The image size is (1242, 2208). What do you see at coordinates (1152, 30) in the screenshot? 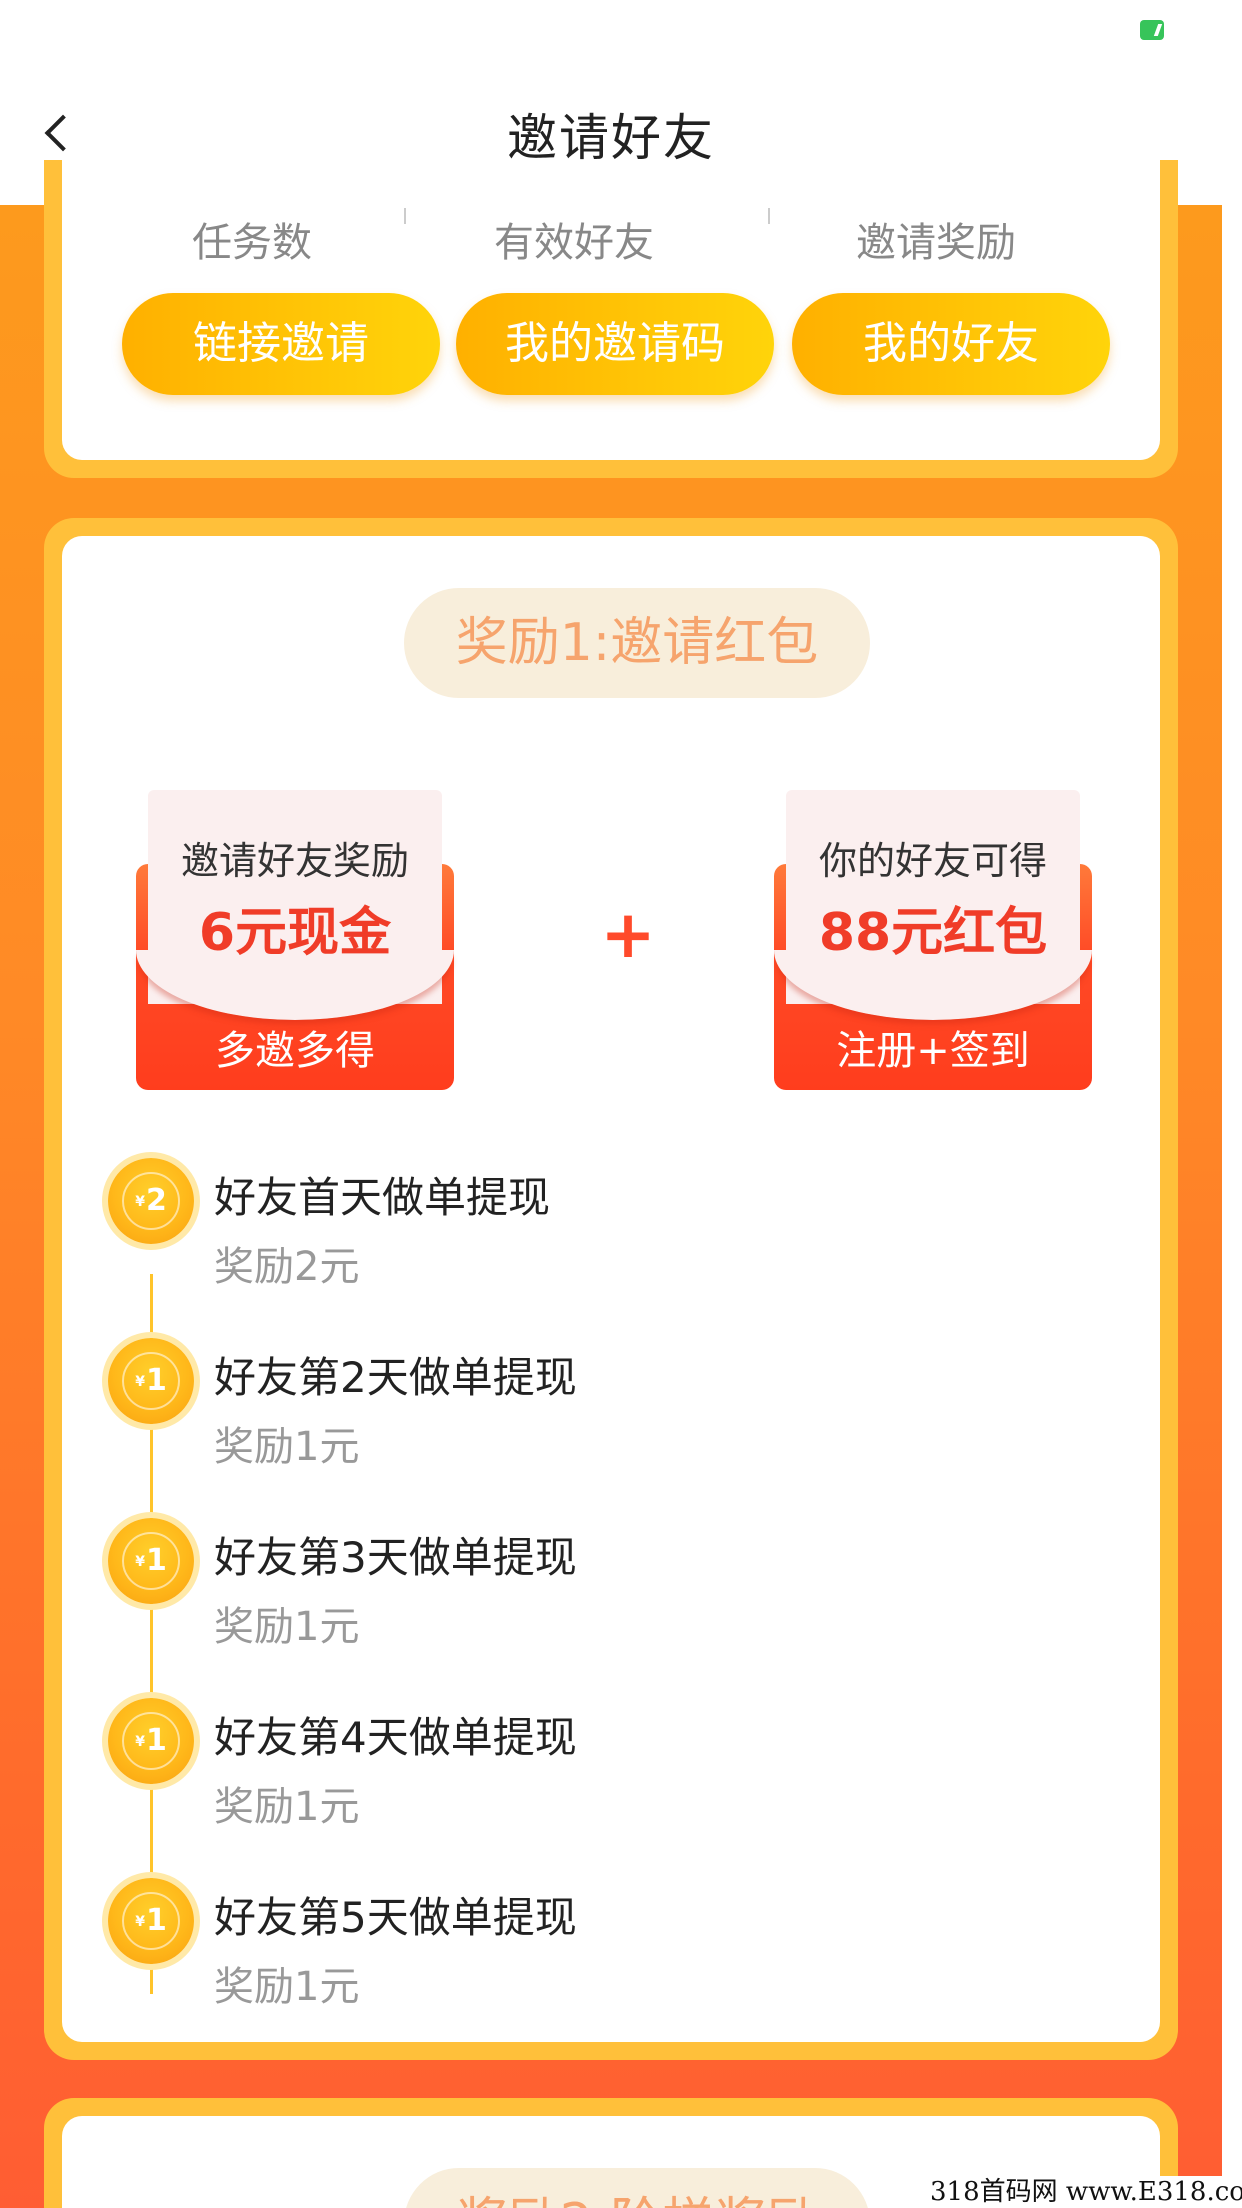
I see `battery-icon` at bounding box center [1152, 30].